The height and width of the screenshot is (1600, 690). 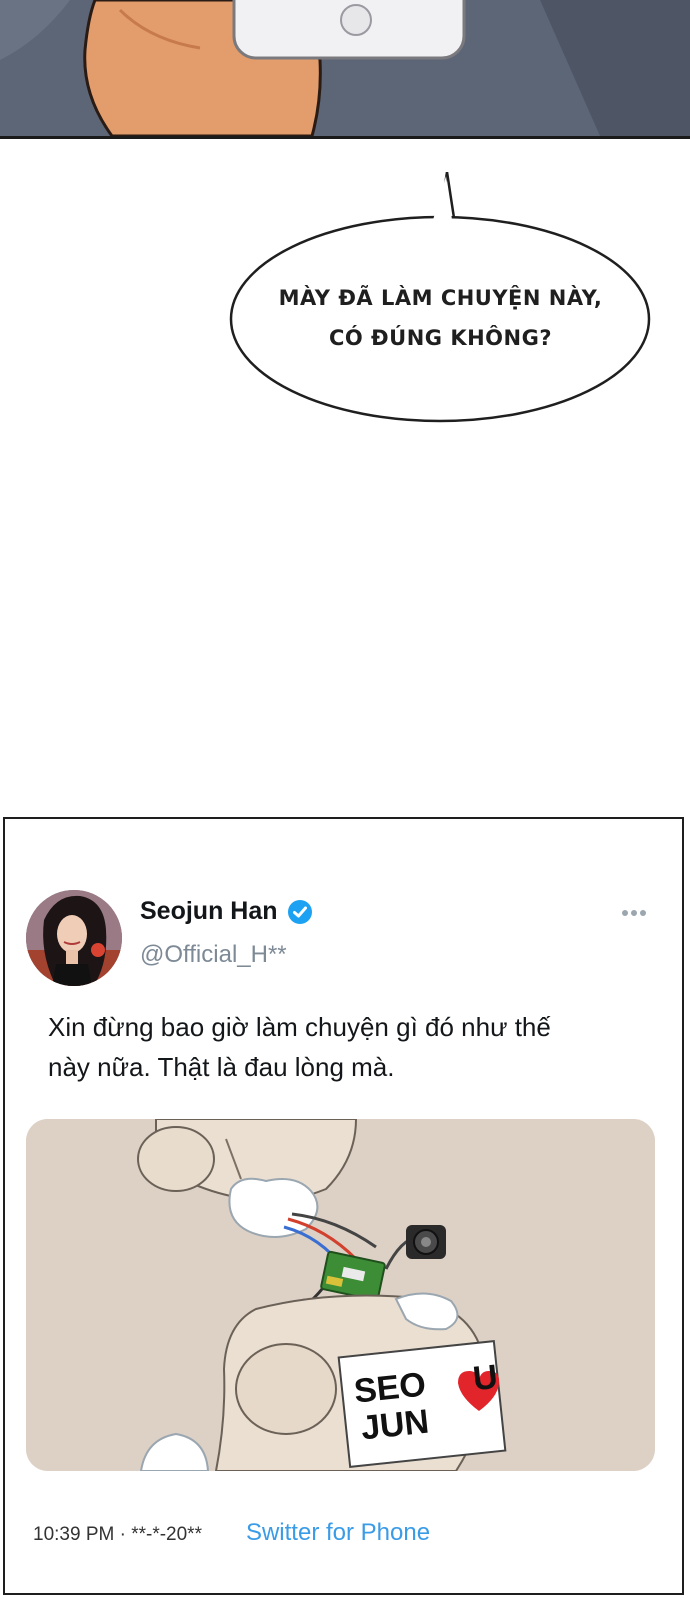 I want to click on display-name: Seojun Han, so click(x=209, y=911).